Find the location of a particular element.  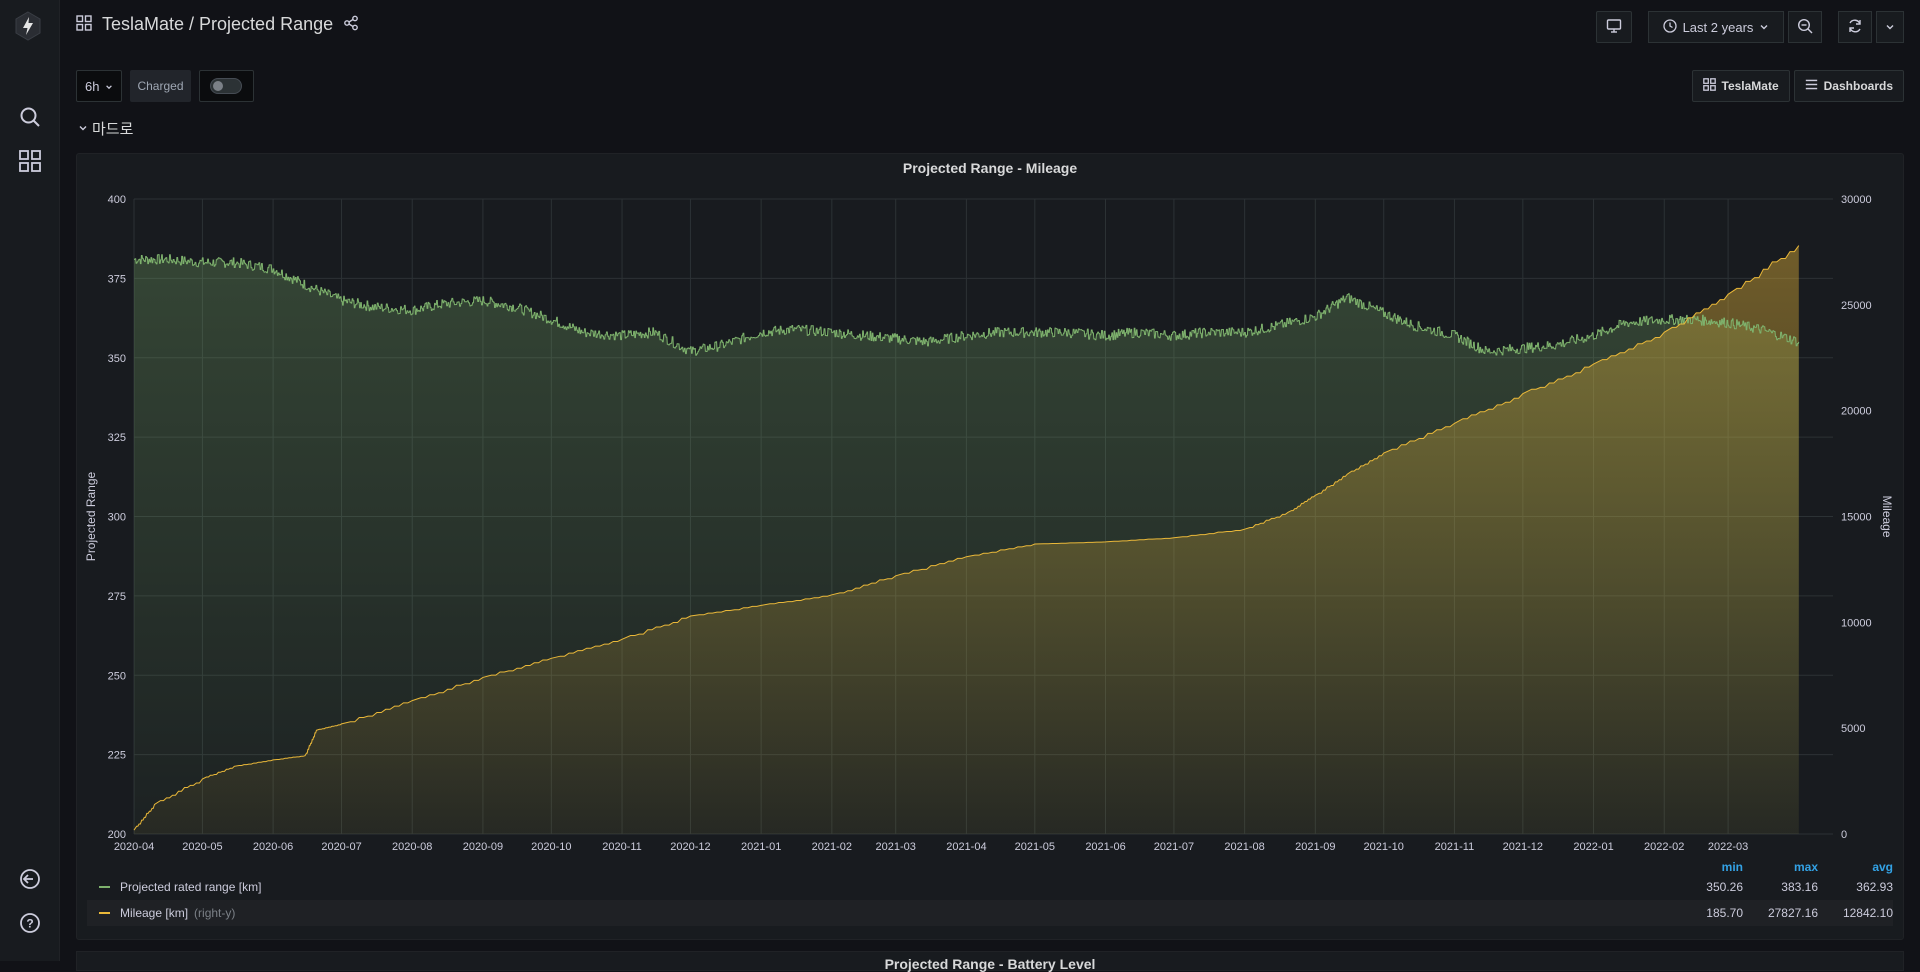

page-title: TeslaMate / Projected Range is located at coordinates (217, 24).